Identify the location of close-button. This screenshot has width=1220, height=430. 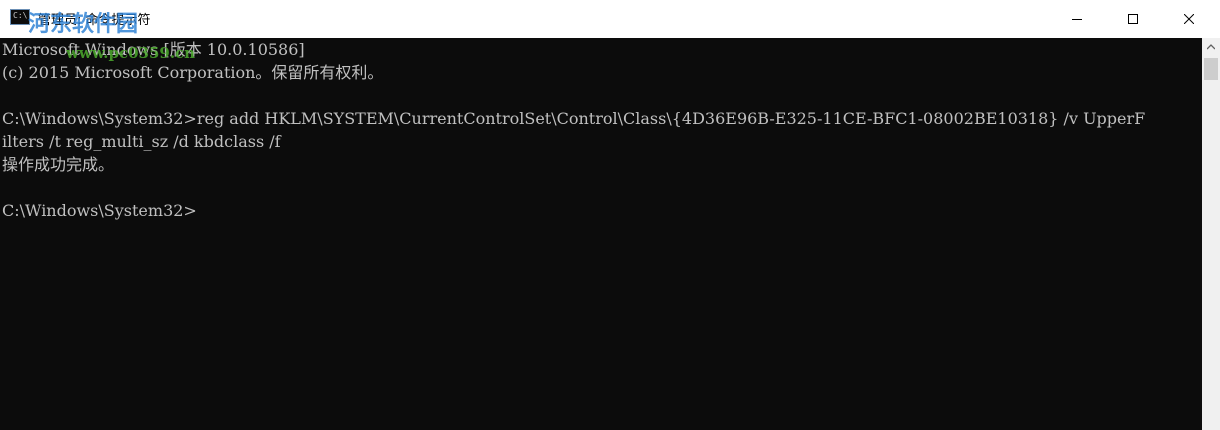
(1189, 19).